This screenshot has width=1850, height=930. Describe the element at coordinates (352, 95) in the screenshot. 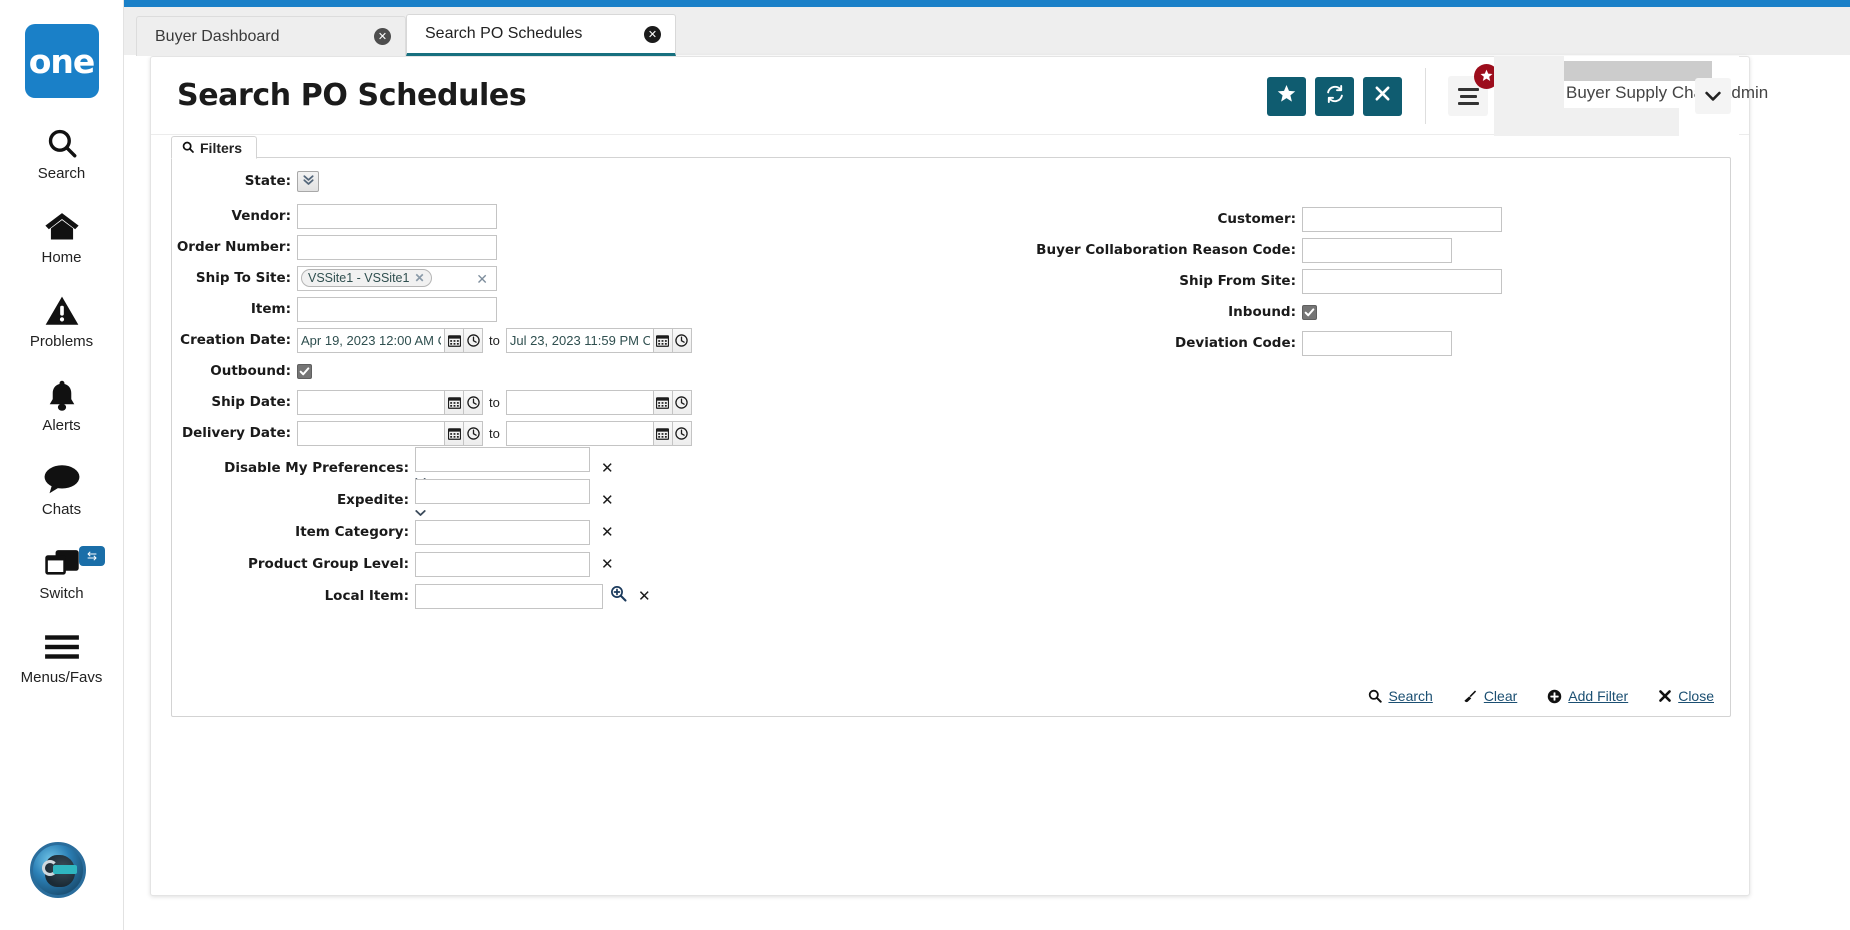

I see `page-title: Search PO Schedules` at that location.